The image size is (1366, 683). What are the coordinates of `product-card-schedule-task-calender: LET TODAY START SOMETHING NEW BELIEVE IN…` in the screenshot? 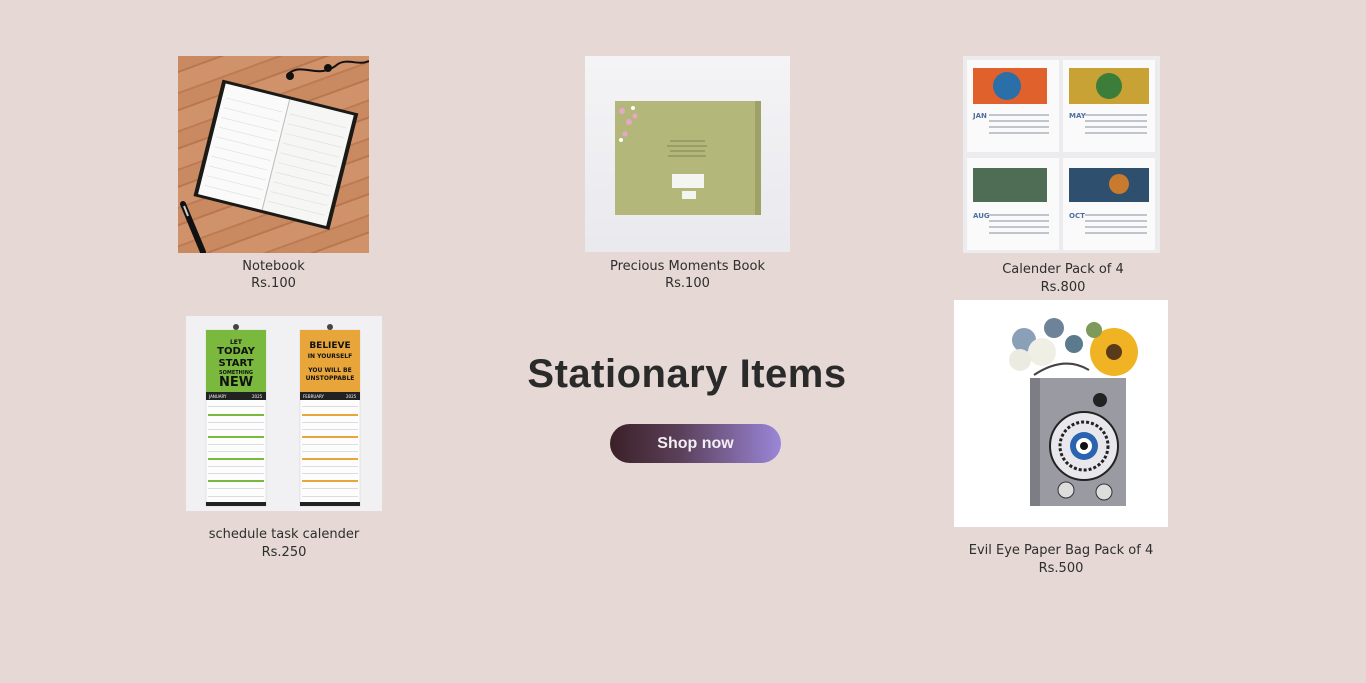 It's located at (284, 441).